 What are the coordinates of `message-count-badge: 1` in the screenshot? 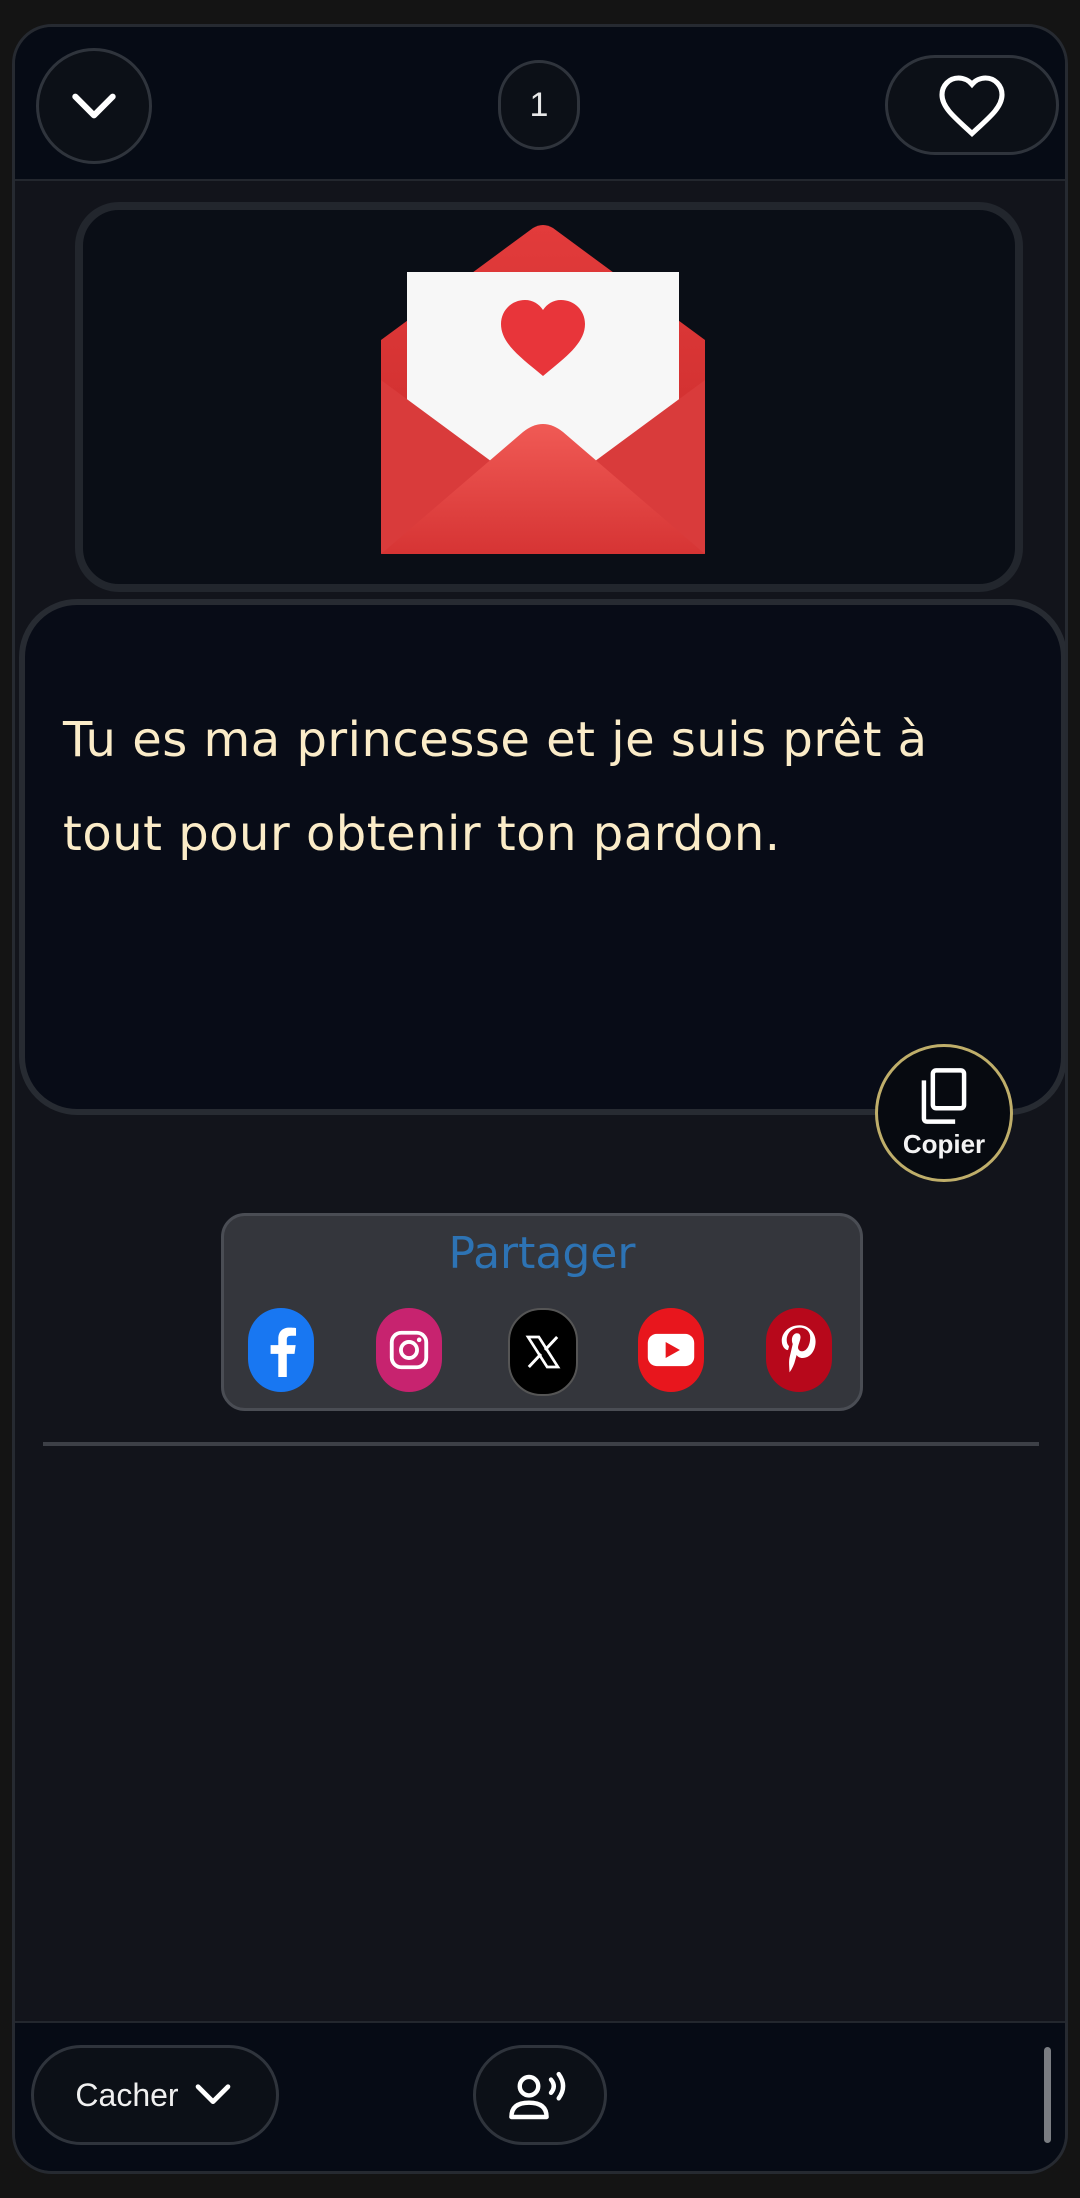 It's located at (539, 105).